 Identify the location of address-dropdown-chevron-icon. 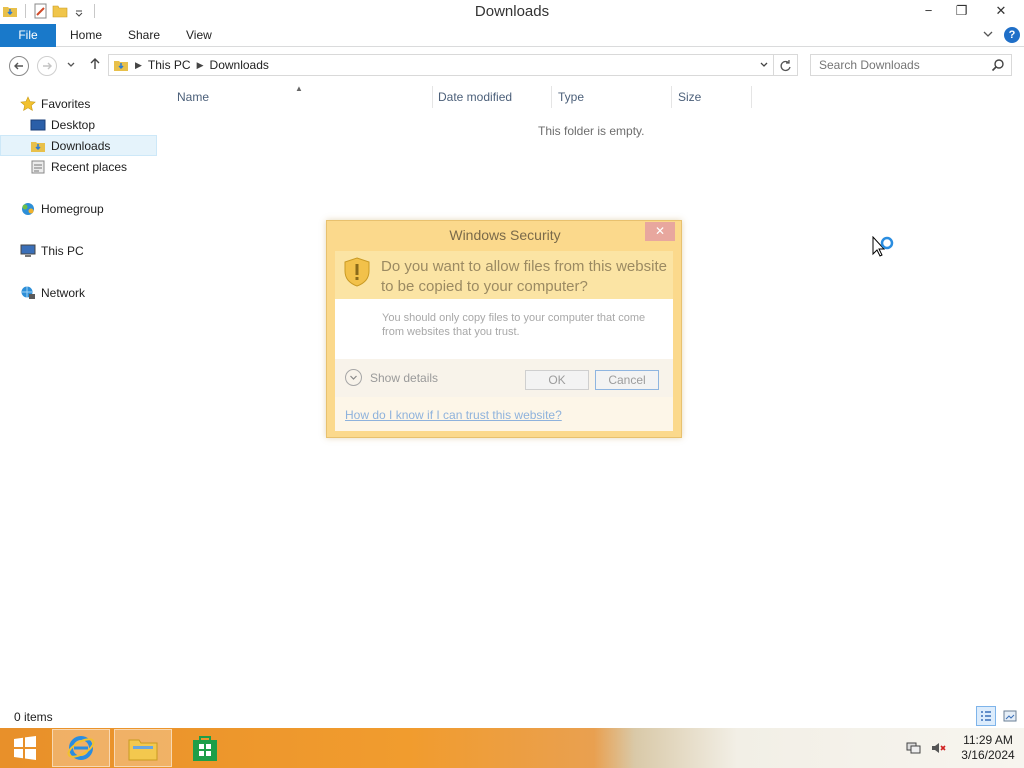
(764, 65).